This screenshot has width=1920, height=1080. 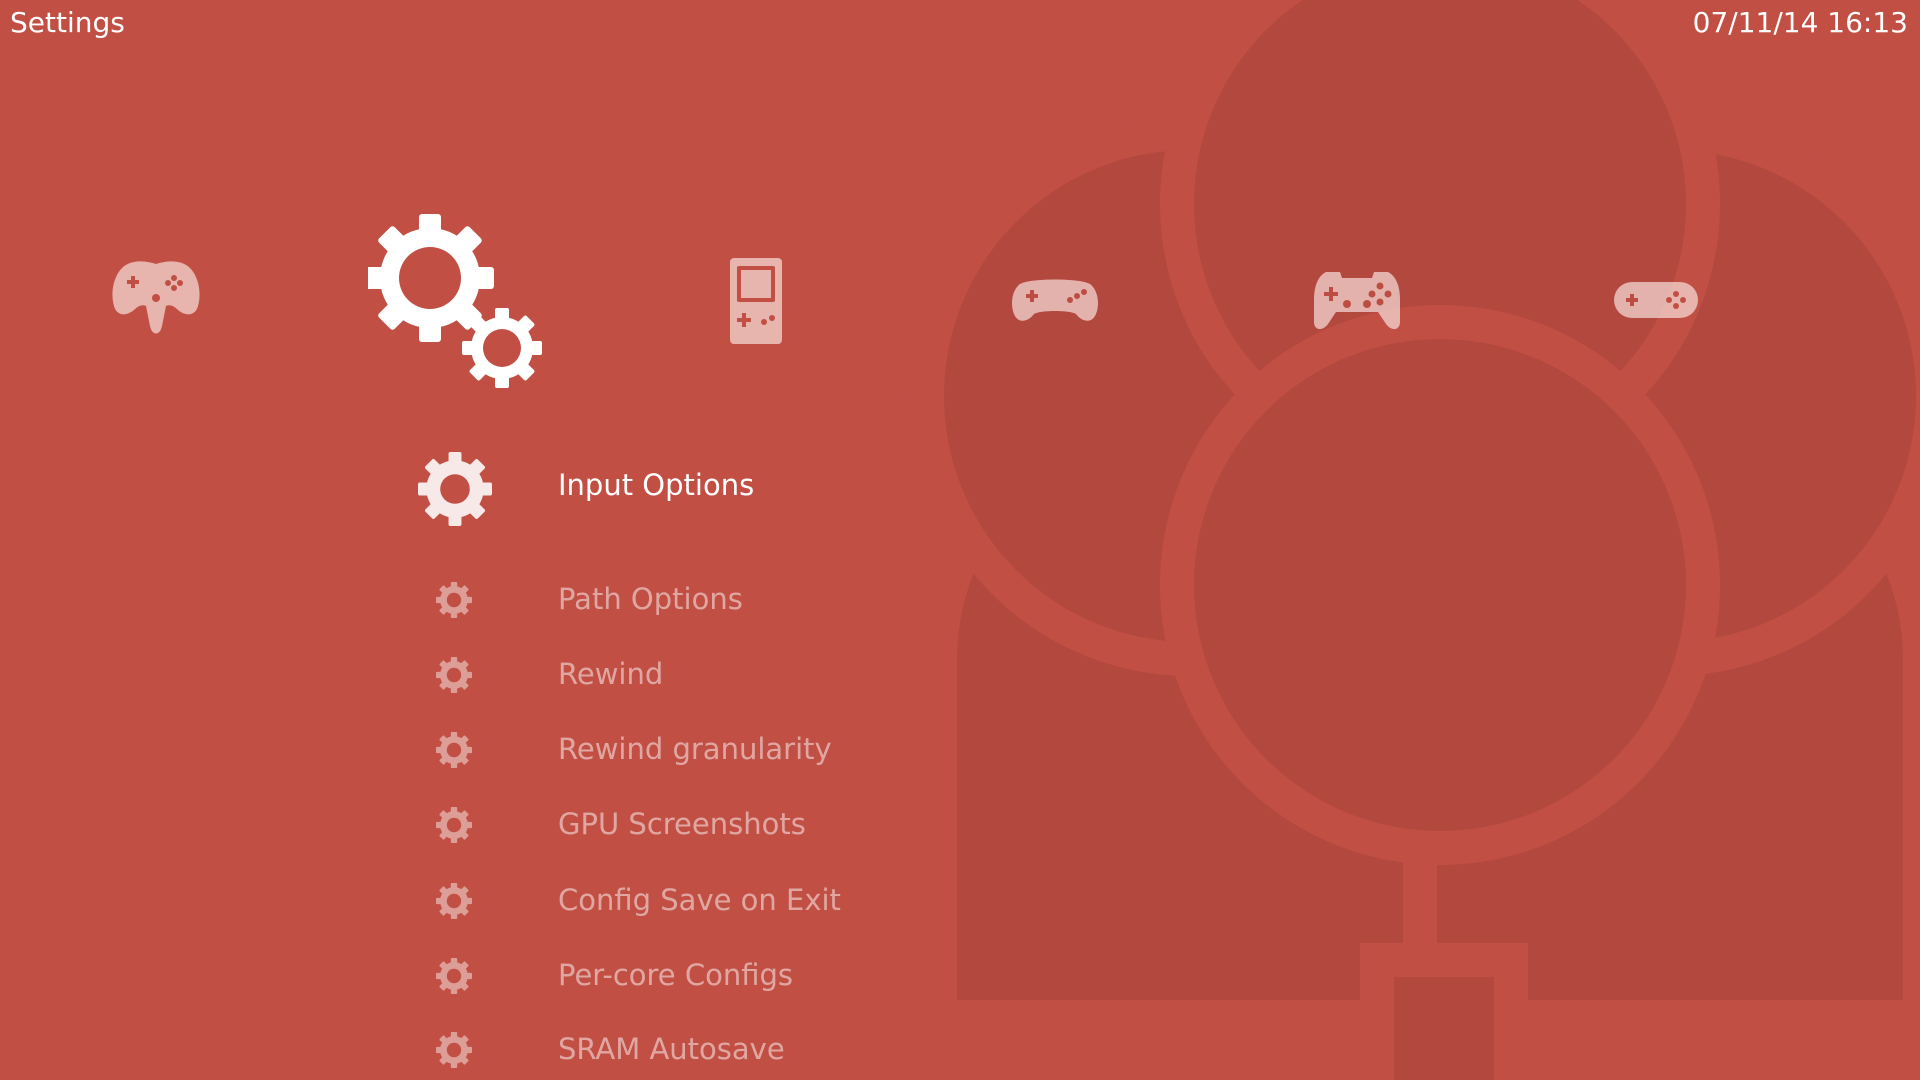 I want to click on menu-item-label: Path Options, so click(x=650, y=599).